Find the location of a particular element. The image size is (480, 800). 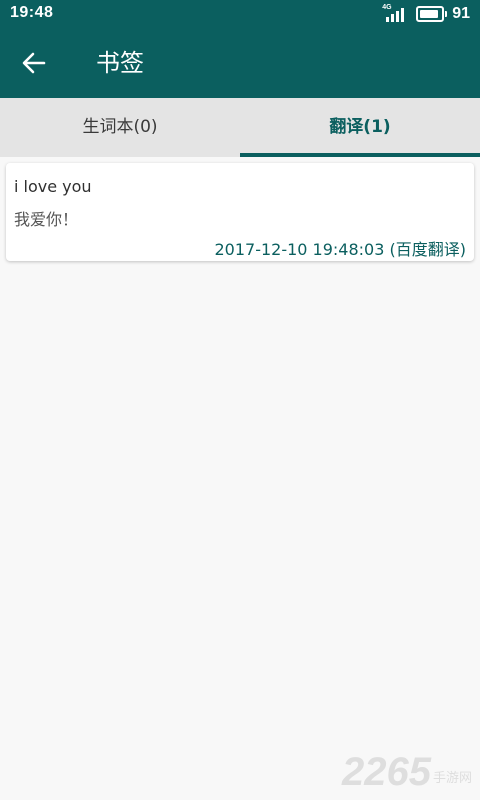

back-button is located at coordinates (34, 63).